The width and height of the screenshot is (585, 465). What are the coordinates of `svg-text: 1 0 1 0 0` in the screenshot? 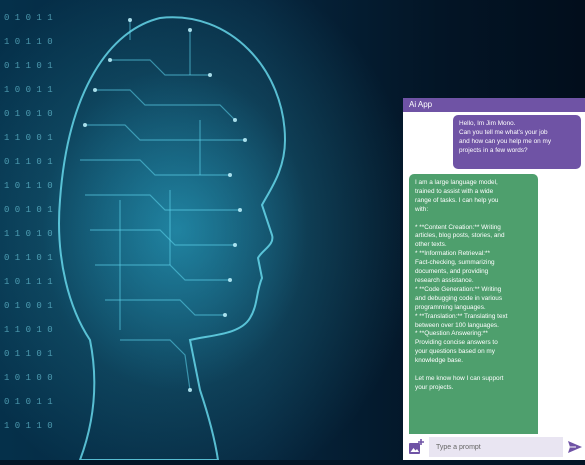 It's located at (28, 378).